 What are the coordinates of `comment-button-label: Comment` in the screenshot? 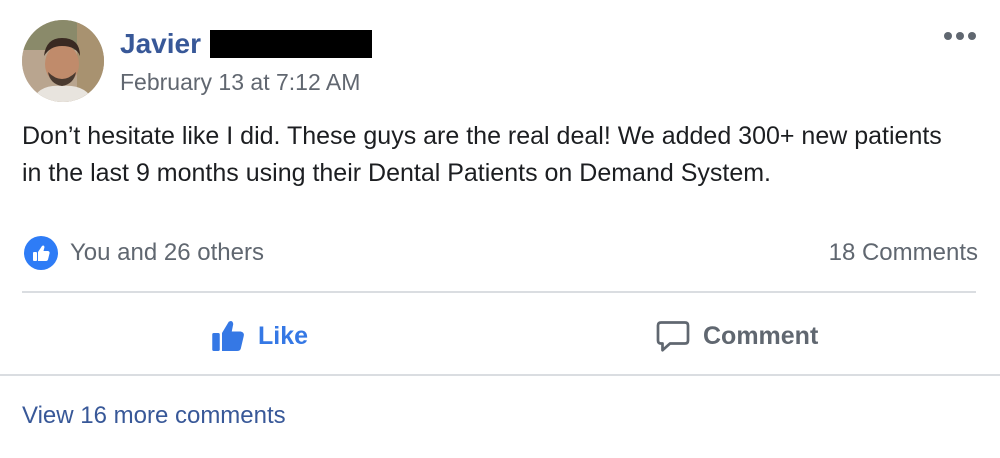 It's located at (761, 335).